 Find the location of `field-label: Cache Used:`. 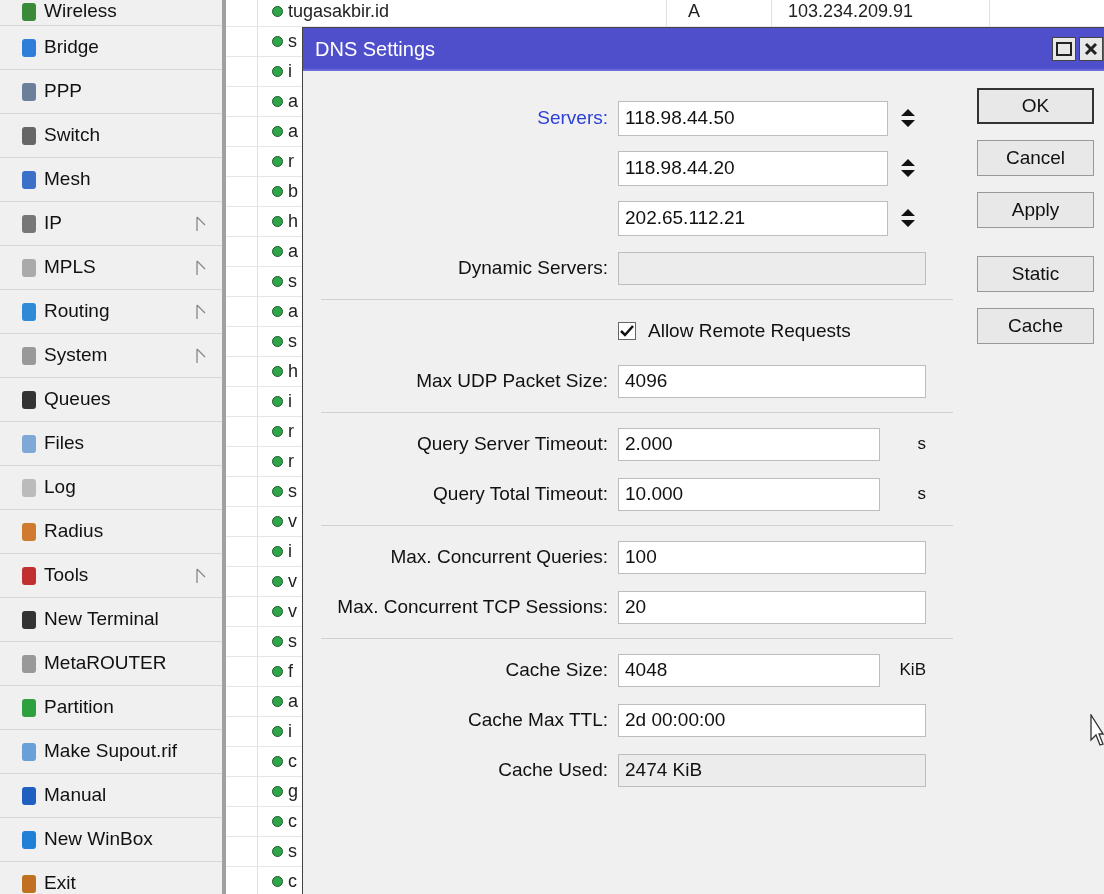

field-label: Cache Used: is located at coordinates (553, 769).